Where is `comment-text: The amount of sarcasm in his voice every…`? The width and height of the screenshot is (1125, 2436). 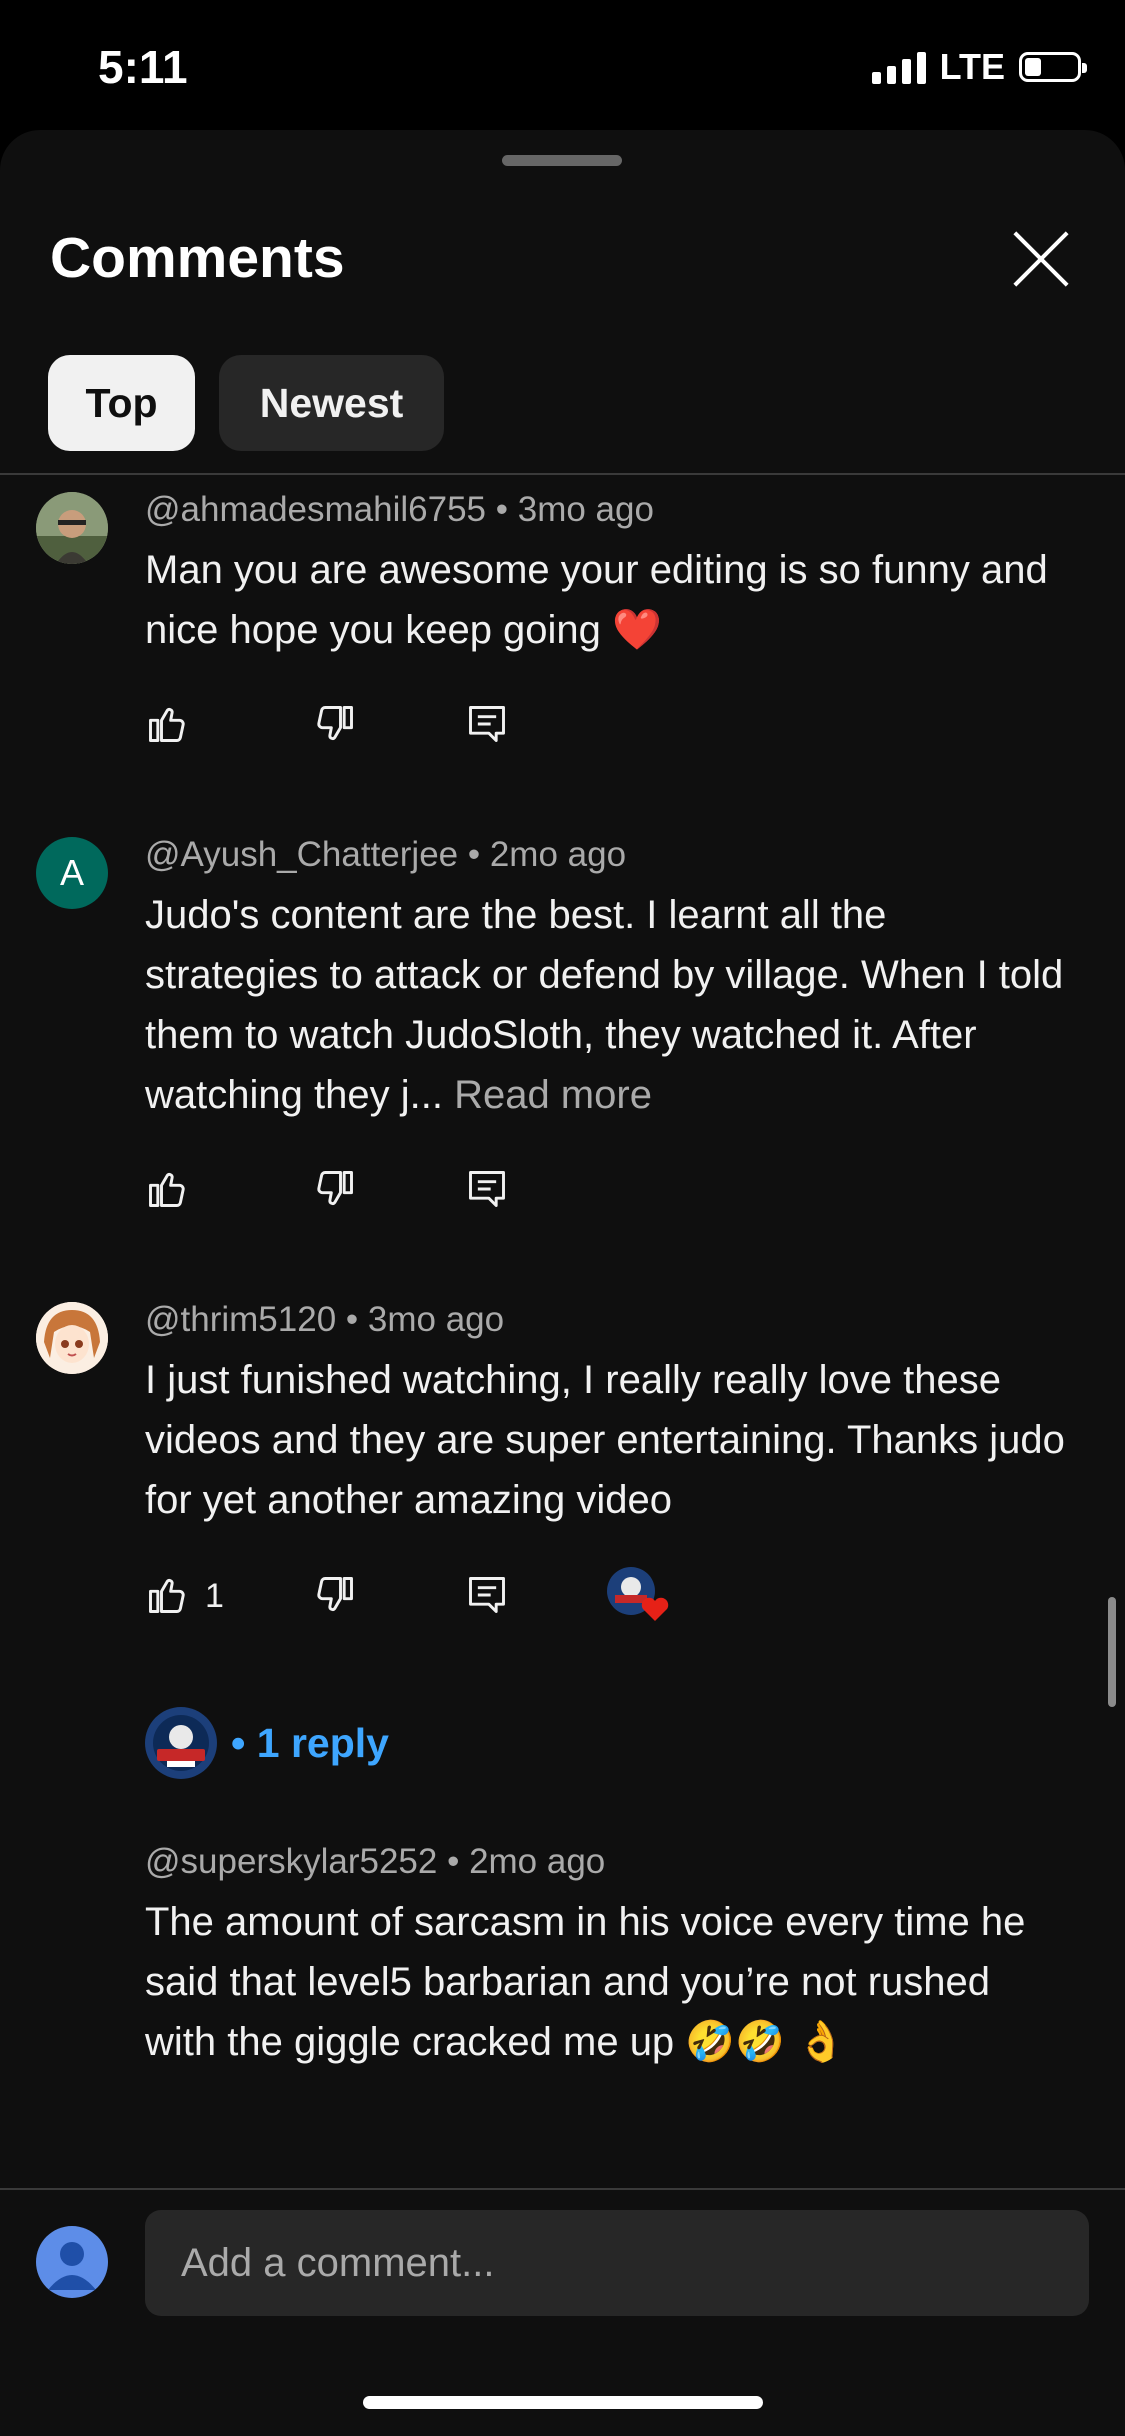
comment-text: The amount of sarcasm in his voice every… is located at coordinates (585, 1982).